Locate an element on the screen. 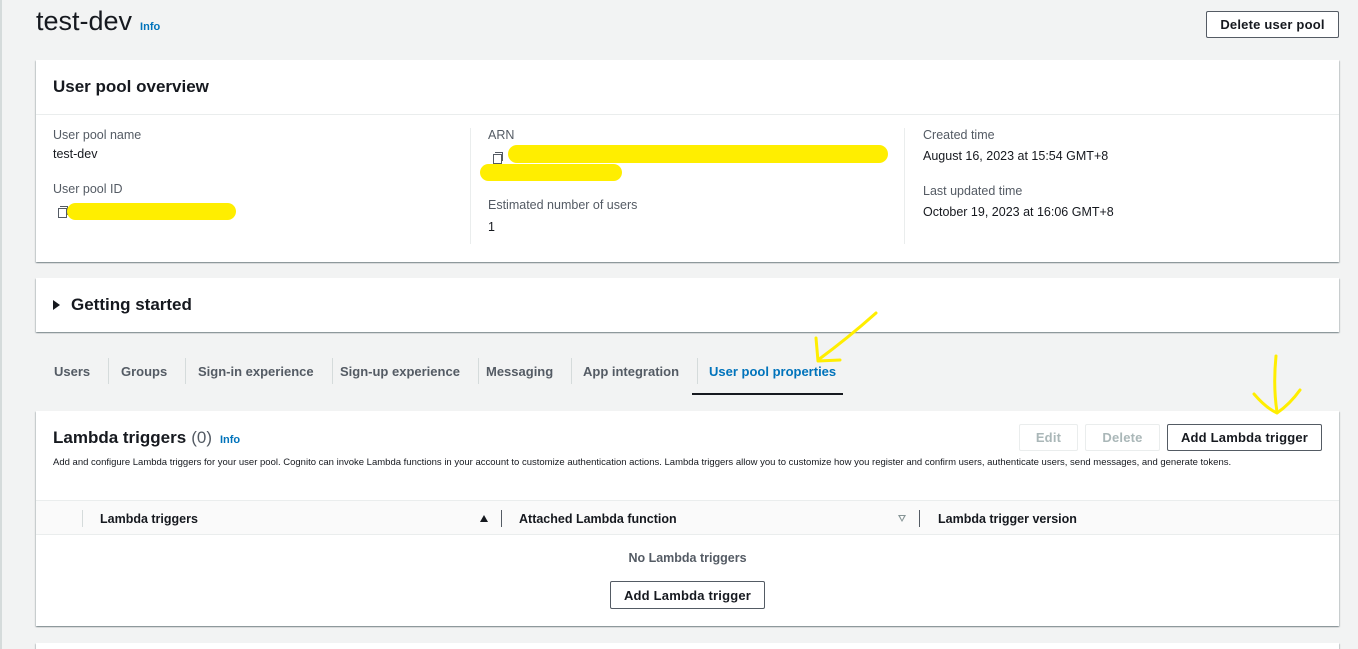  tab-messaging: Messaging is located at coordinates (520, 371).